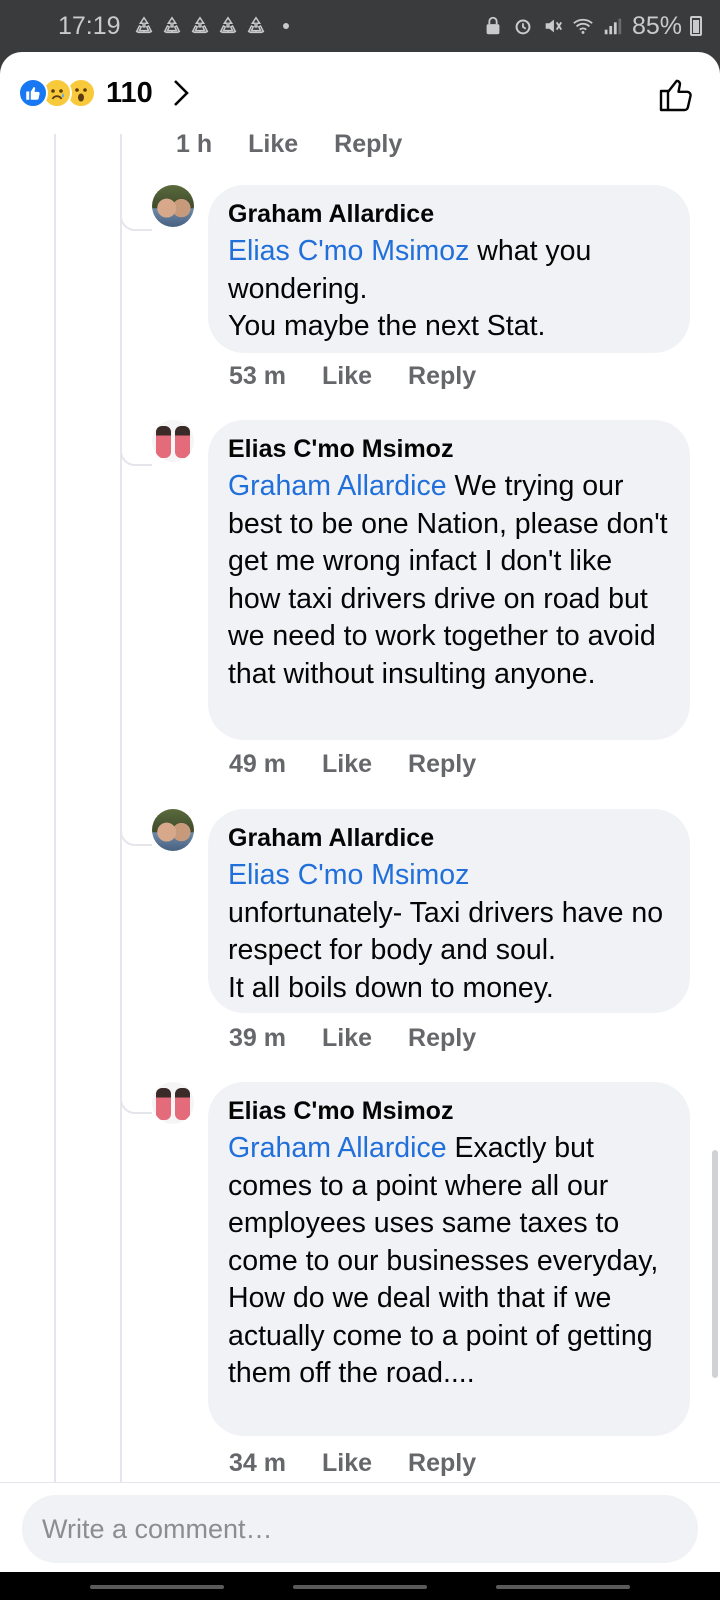 This screenshot has height=1600, width=720. What do you see at coordinates (715, 1264) in the screenshot?
I see `scrollbar` at bounding box center [715, 1264].